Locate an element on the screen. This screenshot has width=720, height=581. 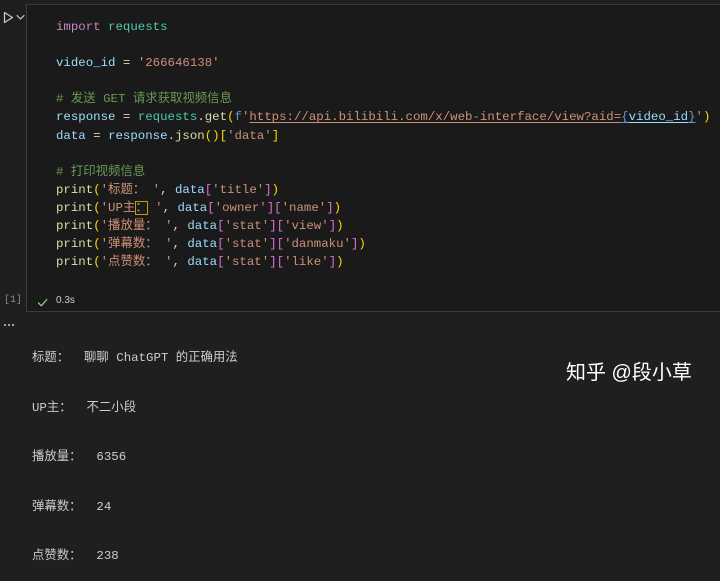
code-token: import is located at coordinates (78, 27).